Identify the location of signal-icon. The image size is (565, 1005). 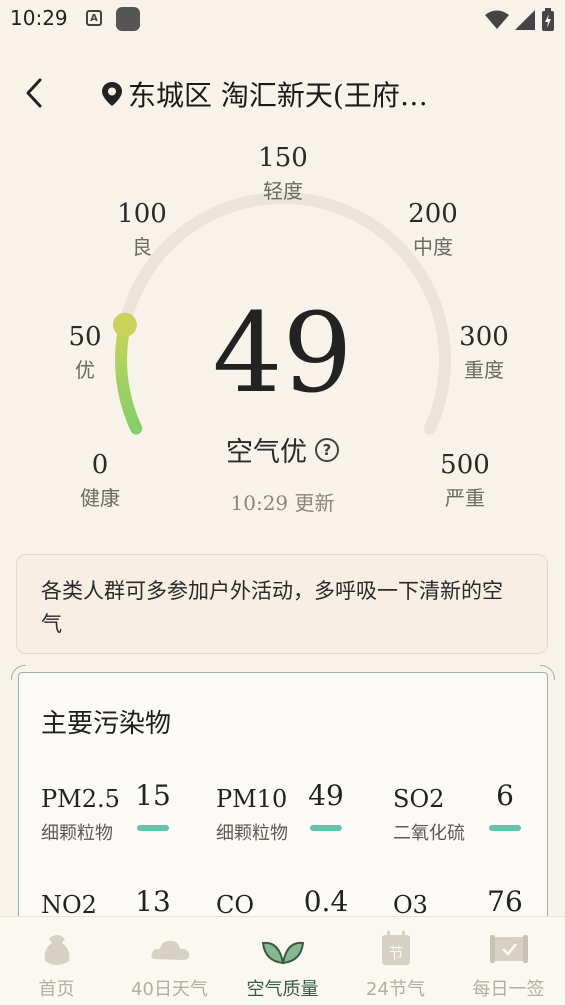
(525, 20).